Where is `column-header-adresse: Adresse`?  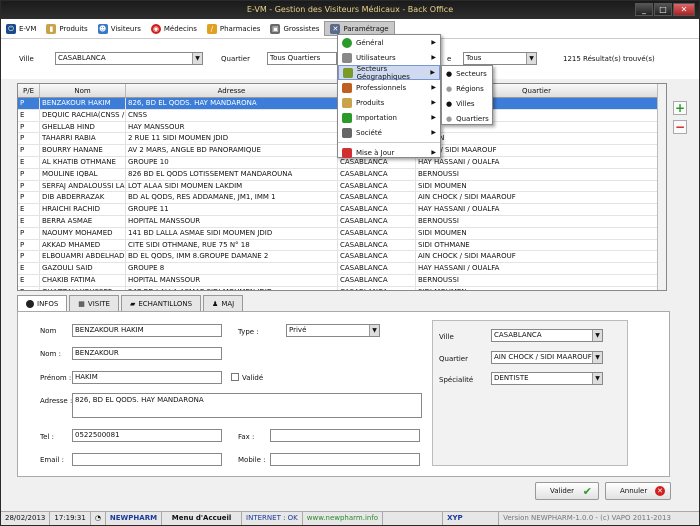 column-header-adresse: Adresse is located at coordinates (232, 90).